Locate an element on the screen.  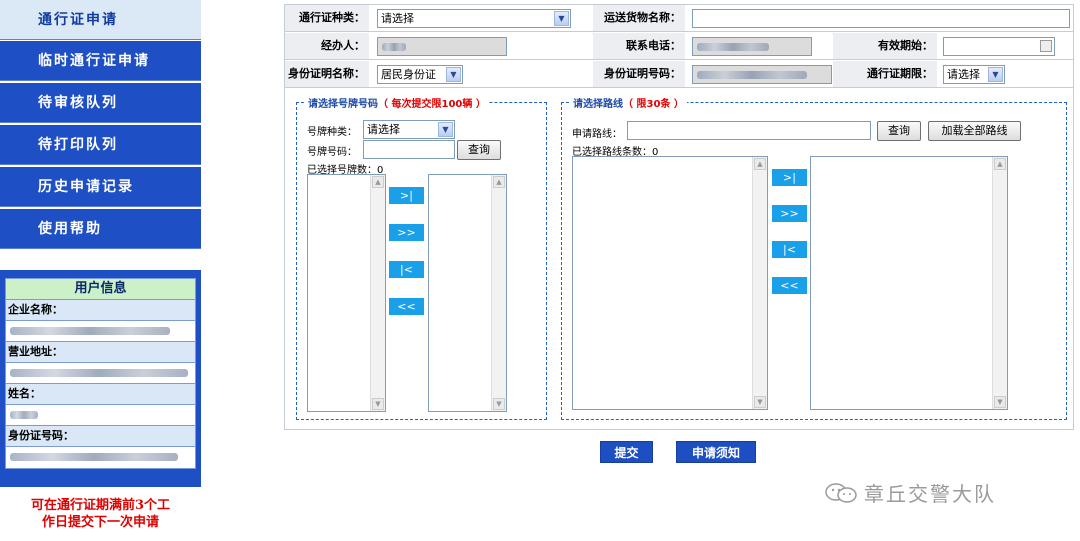
remove-all-routes-button: << is located at coordinates (789, 285).